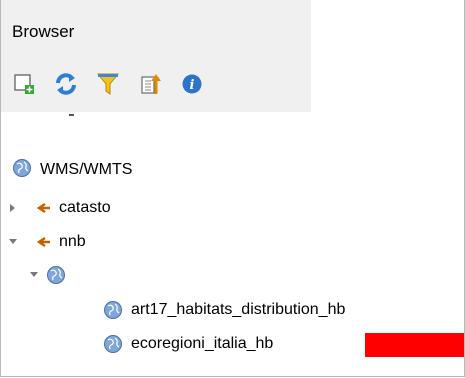 Image resolution: width=465 pixels, height=378 pixels. What do you see at coordinates (85, 207) in the screenshot?
I see `tree-item-label: catasto` at bounding box center [85, 207].